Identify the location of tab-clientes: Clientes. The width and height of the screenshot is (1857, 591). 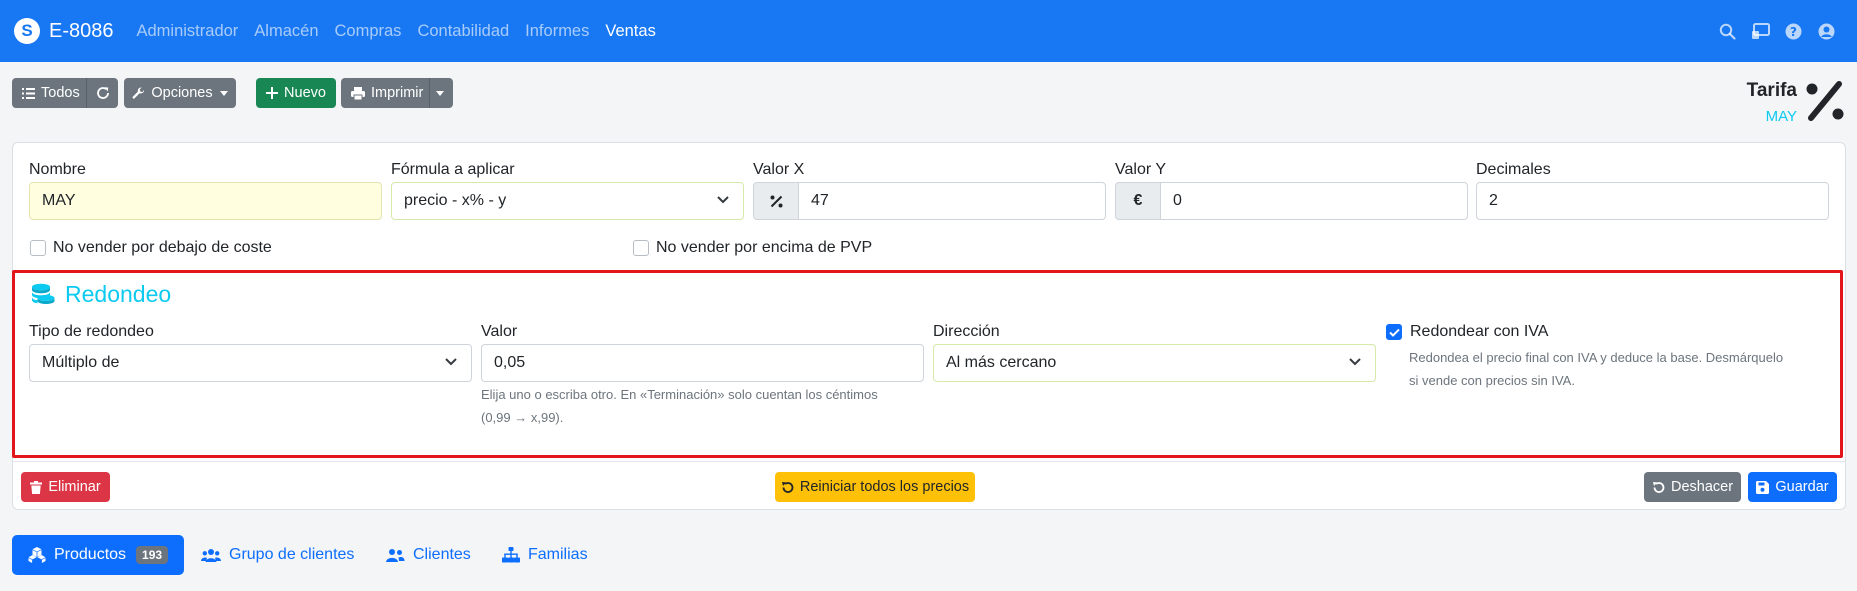
(428, 555).